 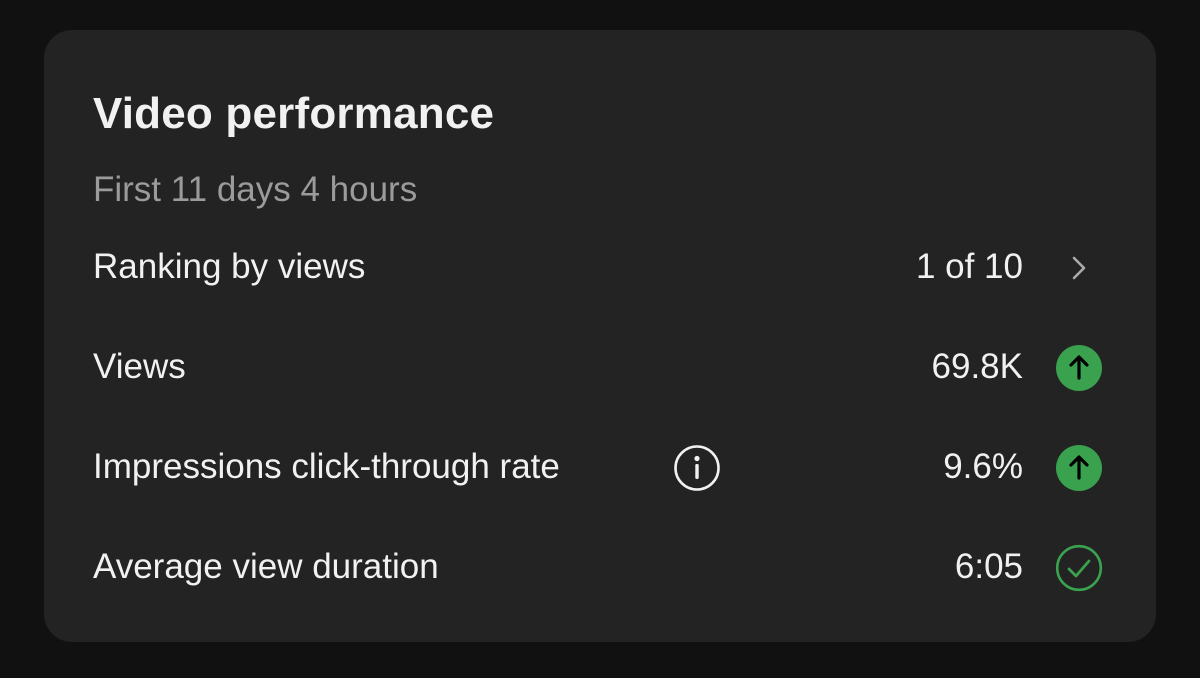 What do you see at coordinates (229, 266) in the screenshot?
I see `metric-label: Ranking by views` at bounding box center [229, 266].